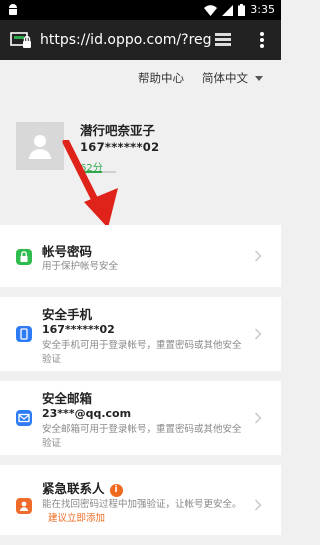 Image resolution: width=320 pixels, height=545 pixels. I want to click on signal-icon, so click(228, 10).